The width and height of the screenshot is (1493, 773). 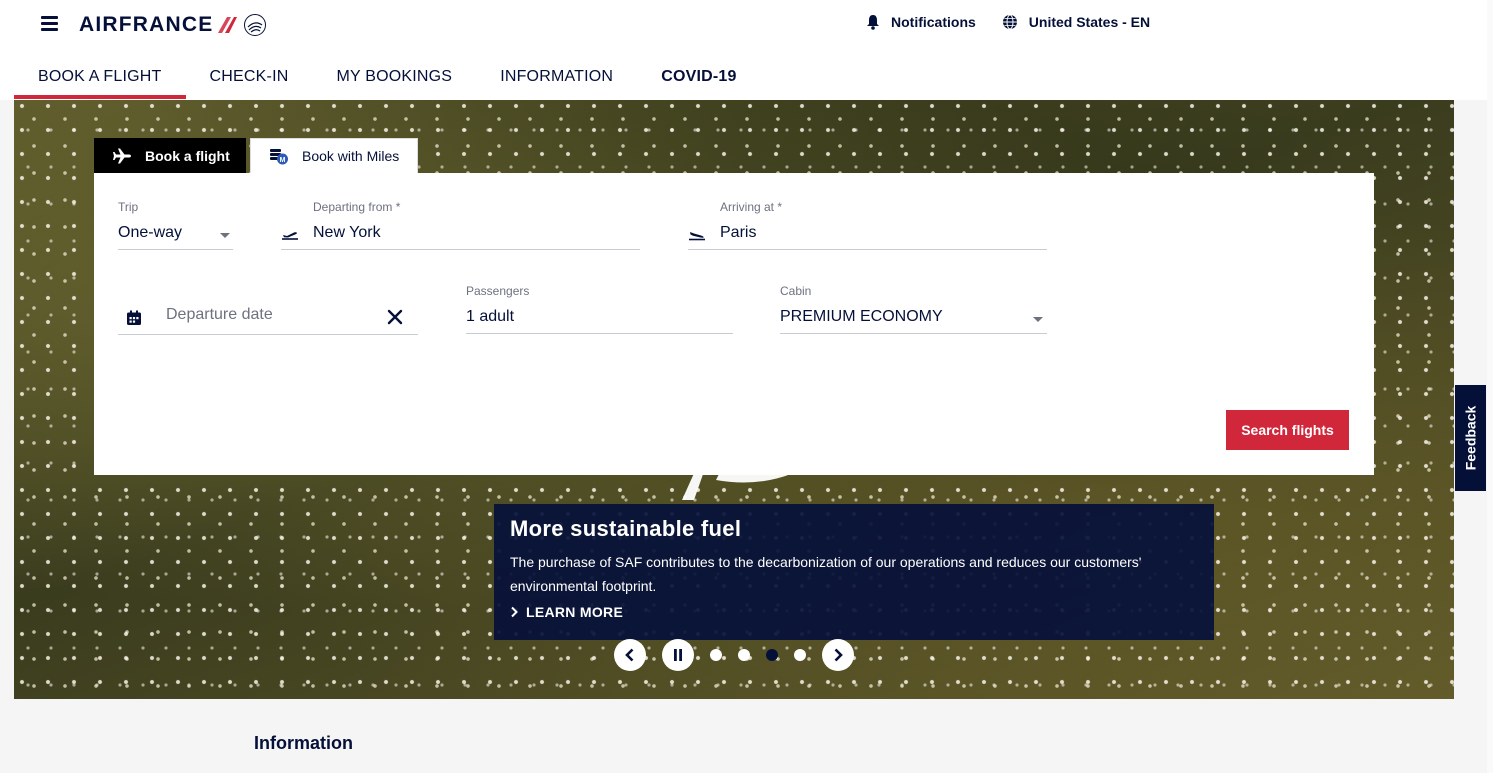 I want to click on cabin-select: Cabin PREMIUM ECONOMY, so click(x=913, y=309).